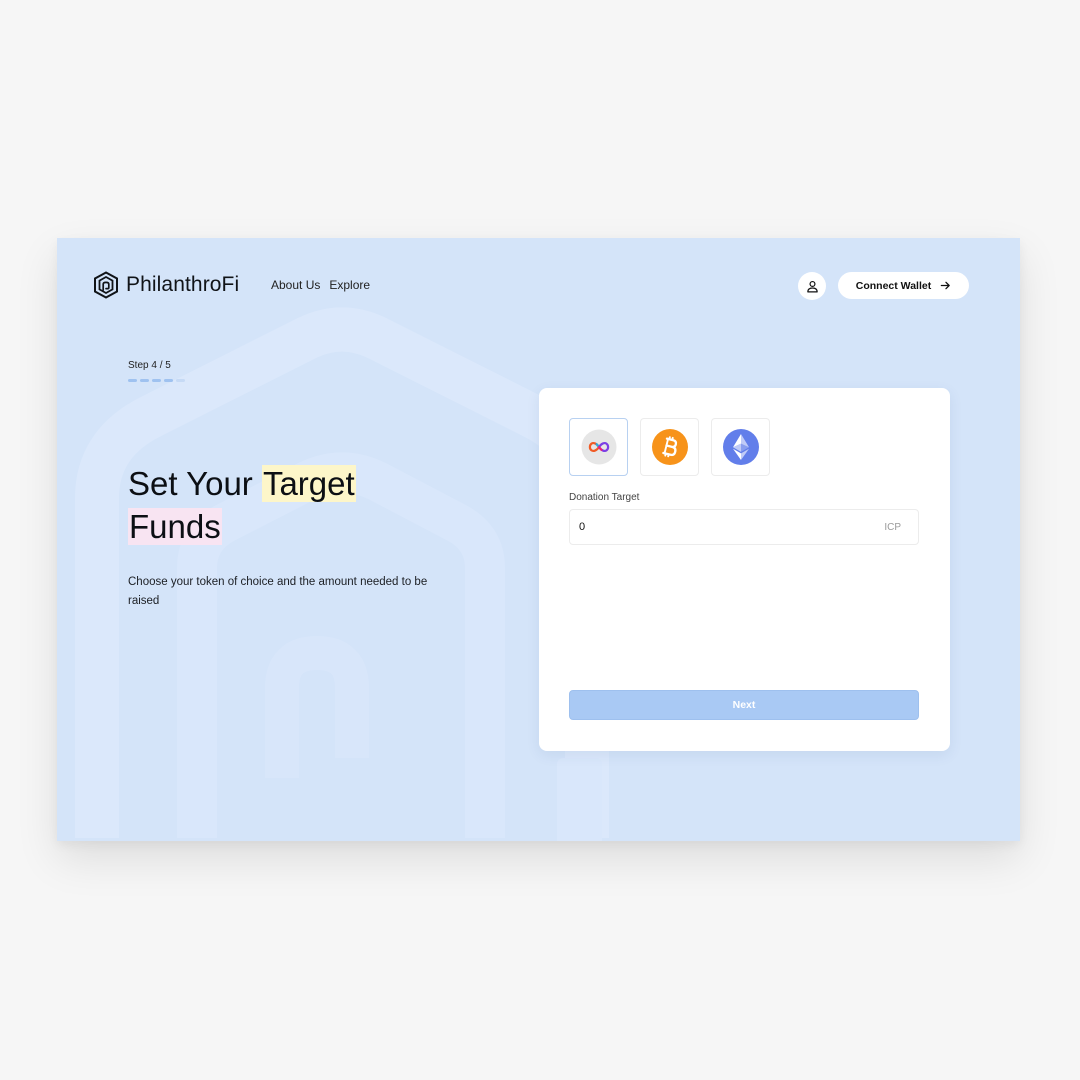 This screenshot has height=1080, width=1080. What do you see at coordinates (604, 497) in the screenshot?
I see `donation-target-label: Donation Target` at bounding box center [604, 497].